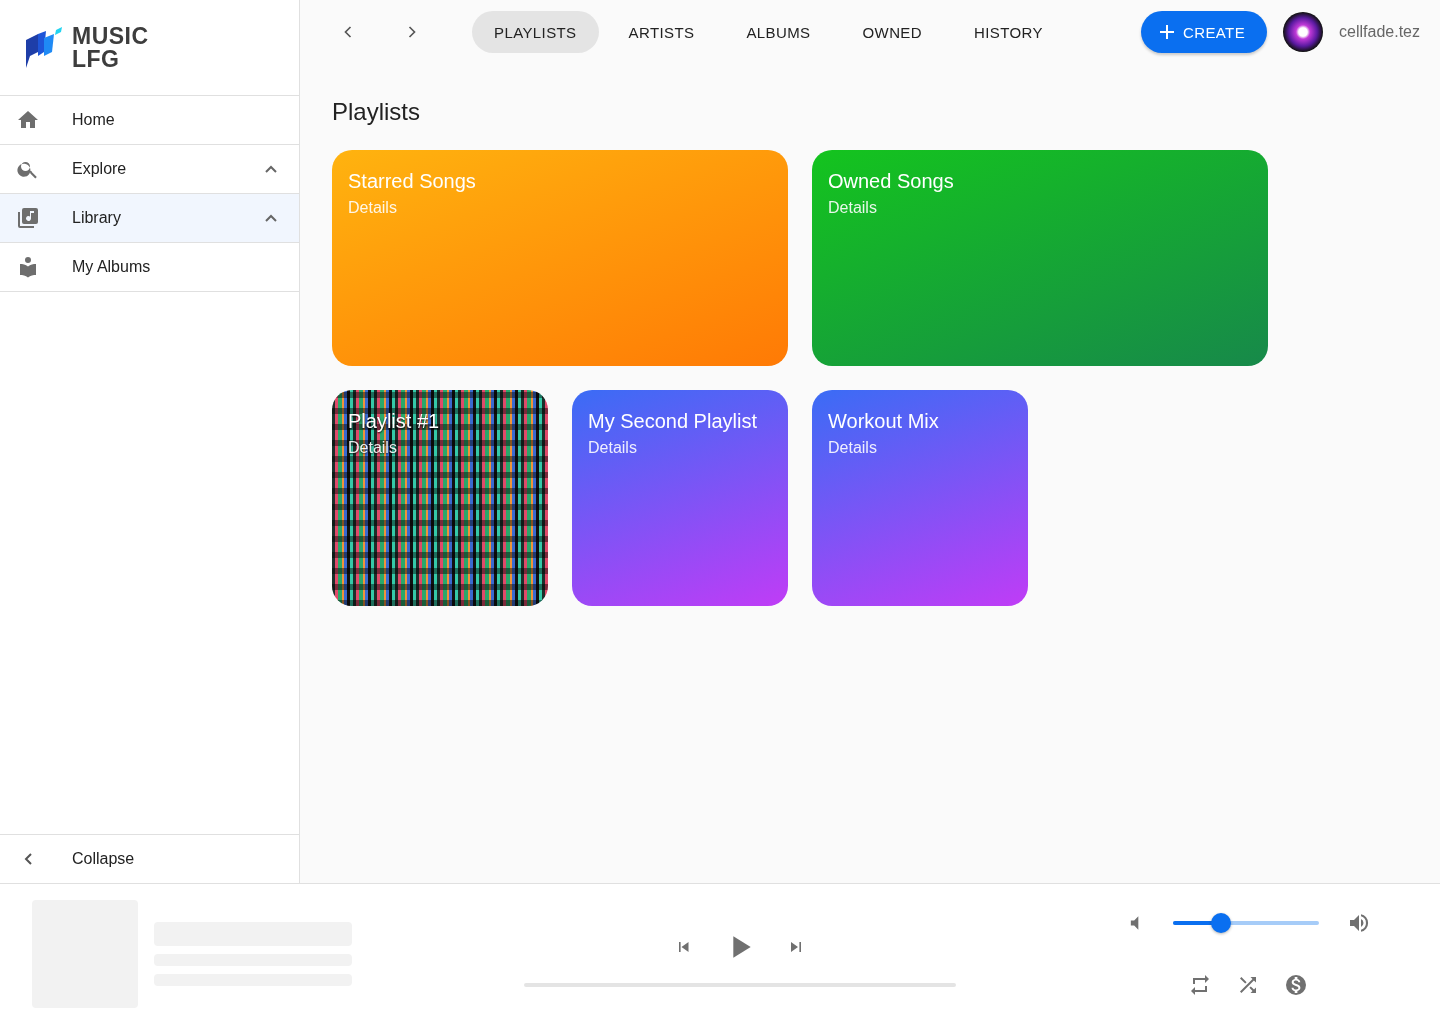  I want to click on dollar-coin-icon, so click(1296, 985).